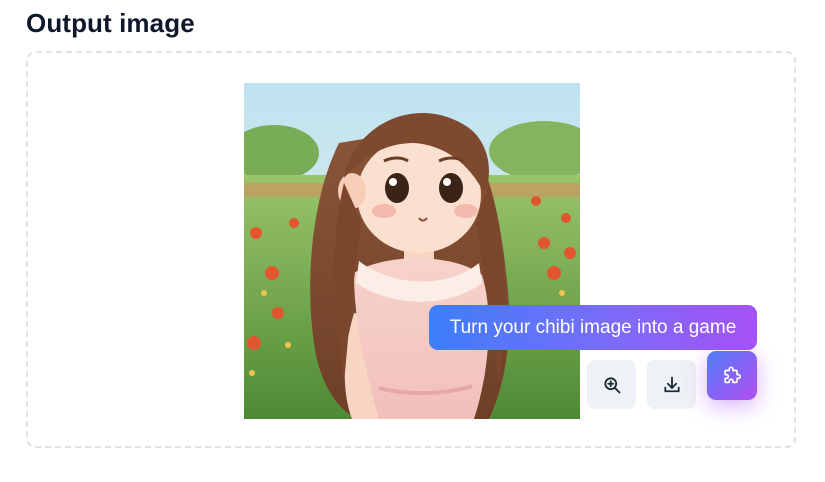 The height and width of the screenshot is (482, 825). Describe the element at coordinates (593, 327) in the screenshot. I see `turn-into-game-tooltip: Turn your chibi image into a game` at that location.